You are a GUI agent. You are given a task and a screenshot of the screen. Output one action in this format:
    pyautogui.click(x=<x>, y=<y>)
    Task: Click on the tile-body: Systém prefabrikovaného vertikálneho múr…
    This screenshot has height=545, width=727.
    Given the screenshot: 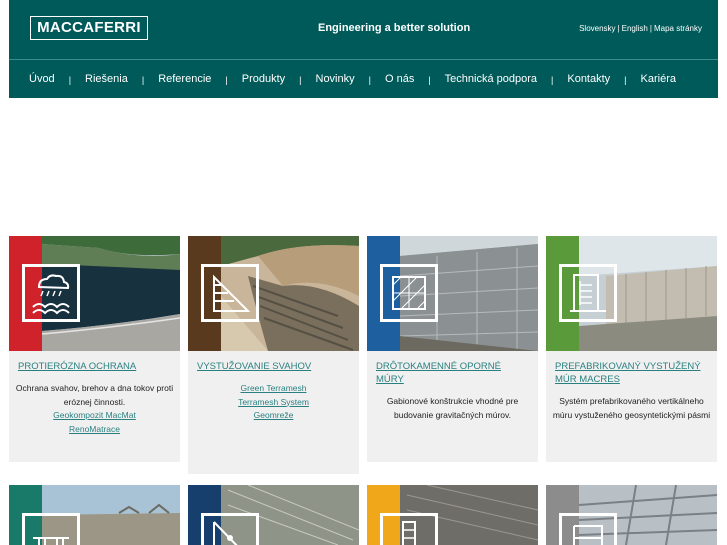 What is the action you would take?
    pyautogui.click(x=631, y=408)
    